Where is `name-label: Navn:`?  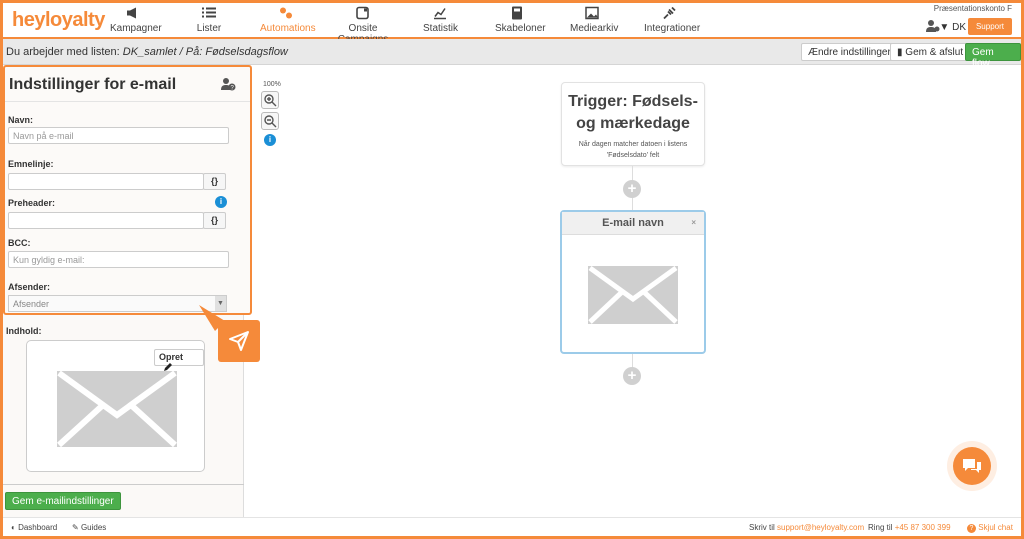 name-label: Navn: is located at coordinates (21, 120).